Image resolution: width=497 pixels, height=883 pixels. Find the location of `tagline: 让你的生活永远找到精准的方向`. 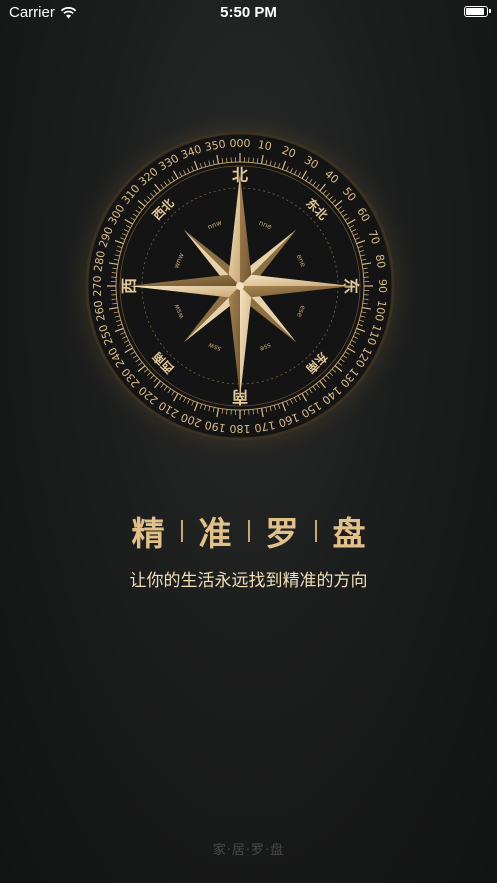

tagline: 让你的生活永远找到精准的方向 is located at coordinates (248, 581).